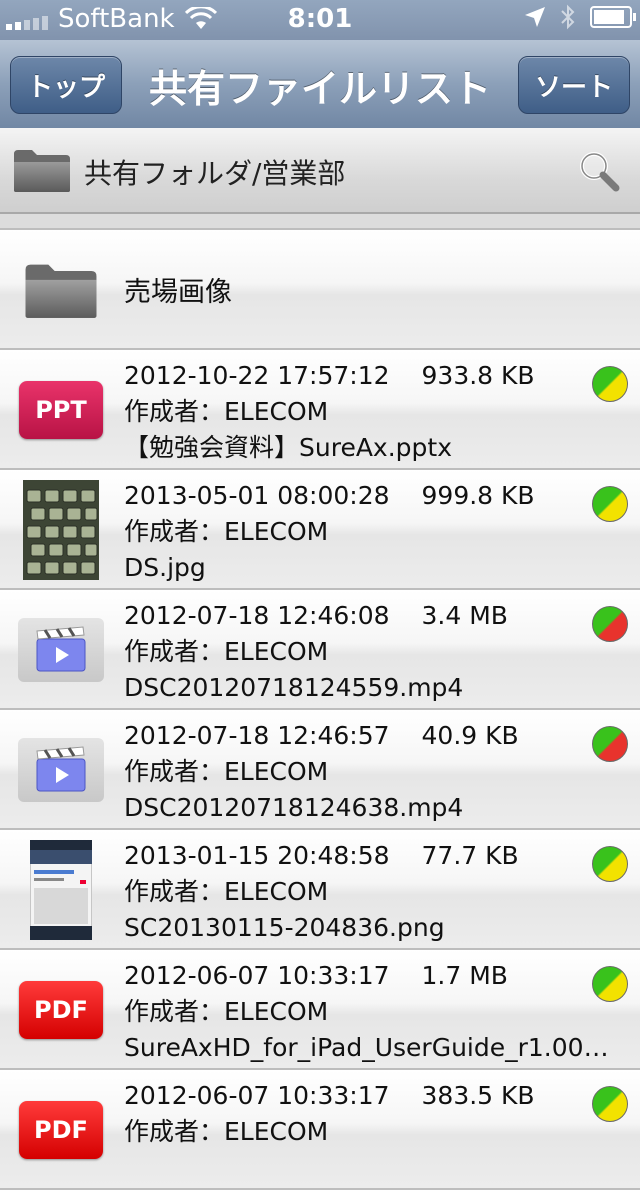 Image resolution: width=640 pixels, height=1190 pixels. Describe the element at coordinates (320, 20) in the screenshot. I see `status-bar: SoftBank 8:01` at that location.